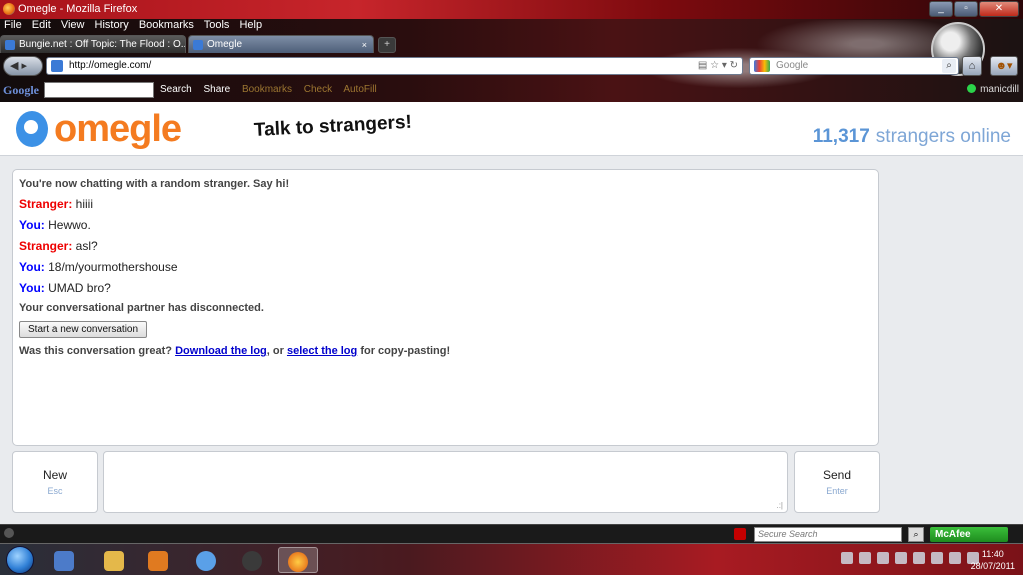  I want to click on toolbar-check-button: Check, so click(318, 89).